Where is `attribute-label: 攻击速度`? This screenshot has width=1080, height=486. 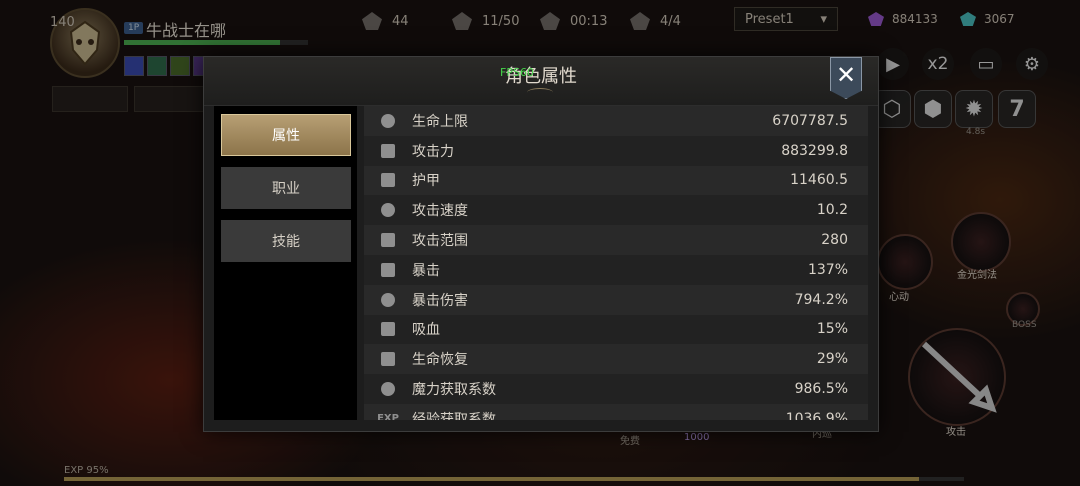
attribute-label: 攻击速度 is located at coordinates (440, 211).